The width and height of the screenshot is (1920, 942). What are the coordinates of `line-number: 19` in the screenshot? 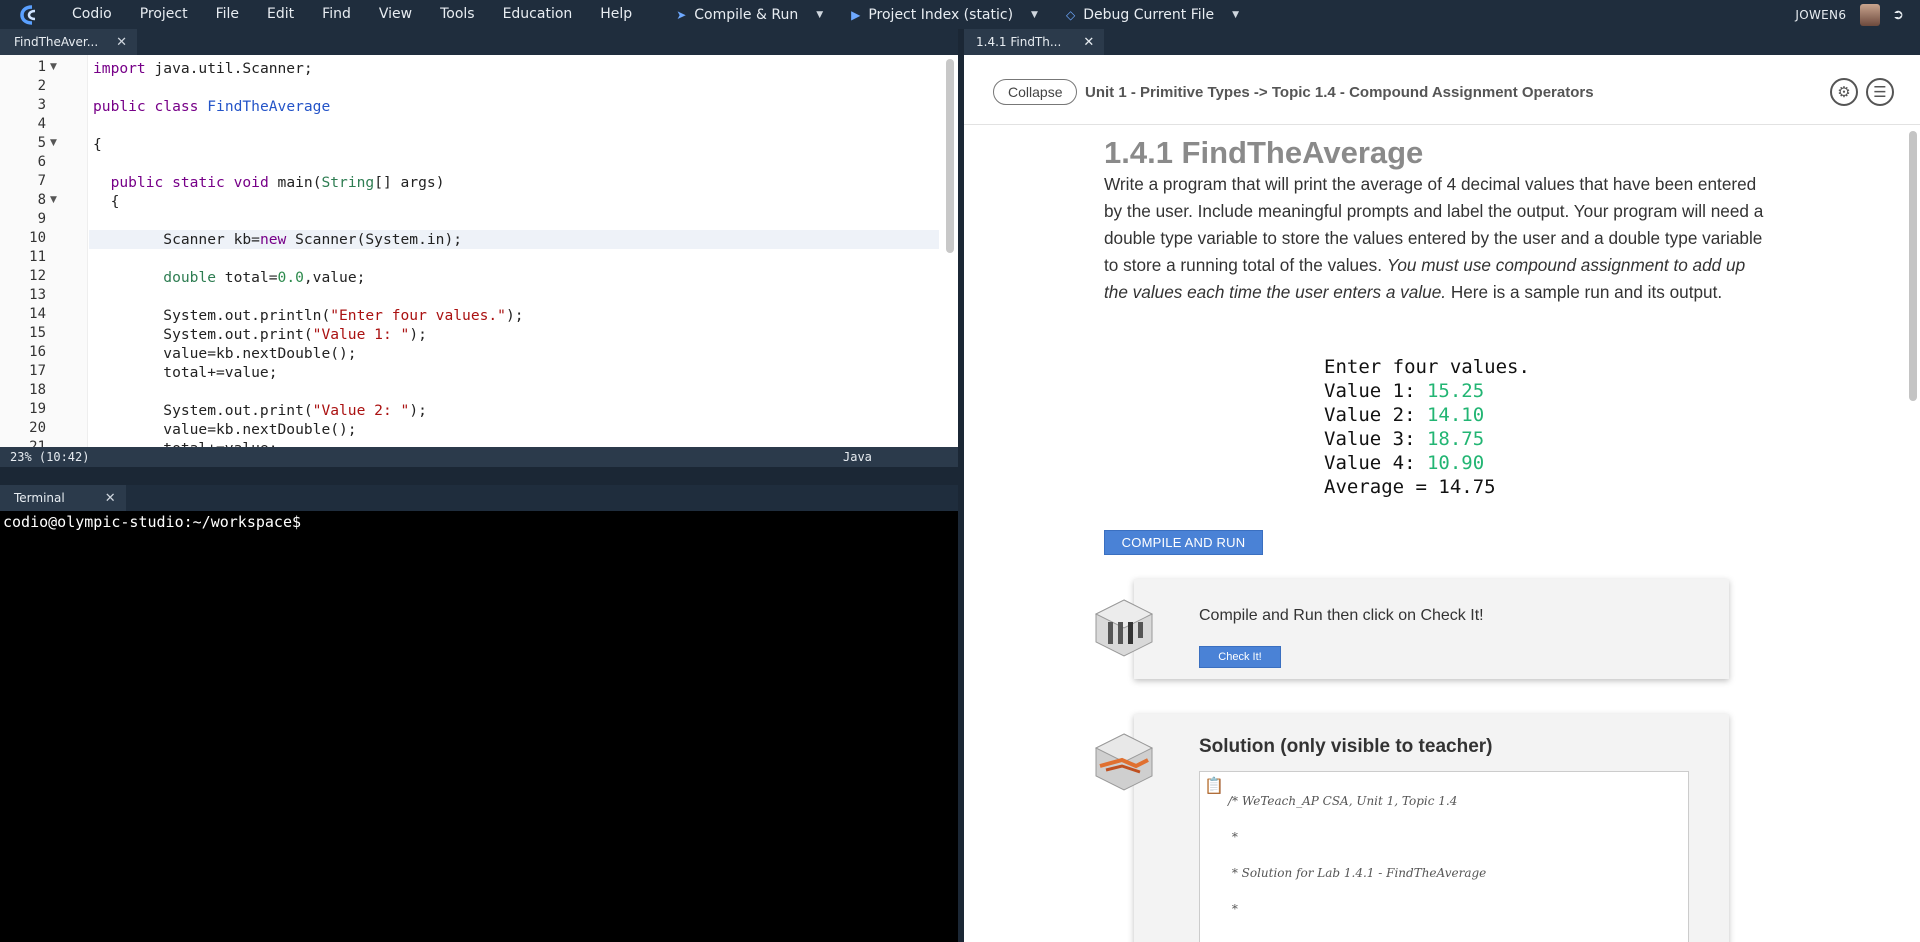 It's located at (37, 409).